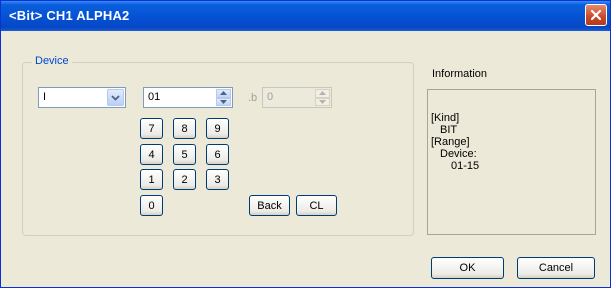 The width and height of the screenshot is (611, 288). I want to click on chevron-down-icon, so click(115, 97).